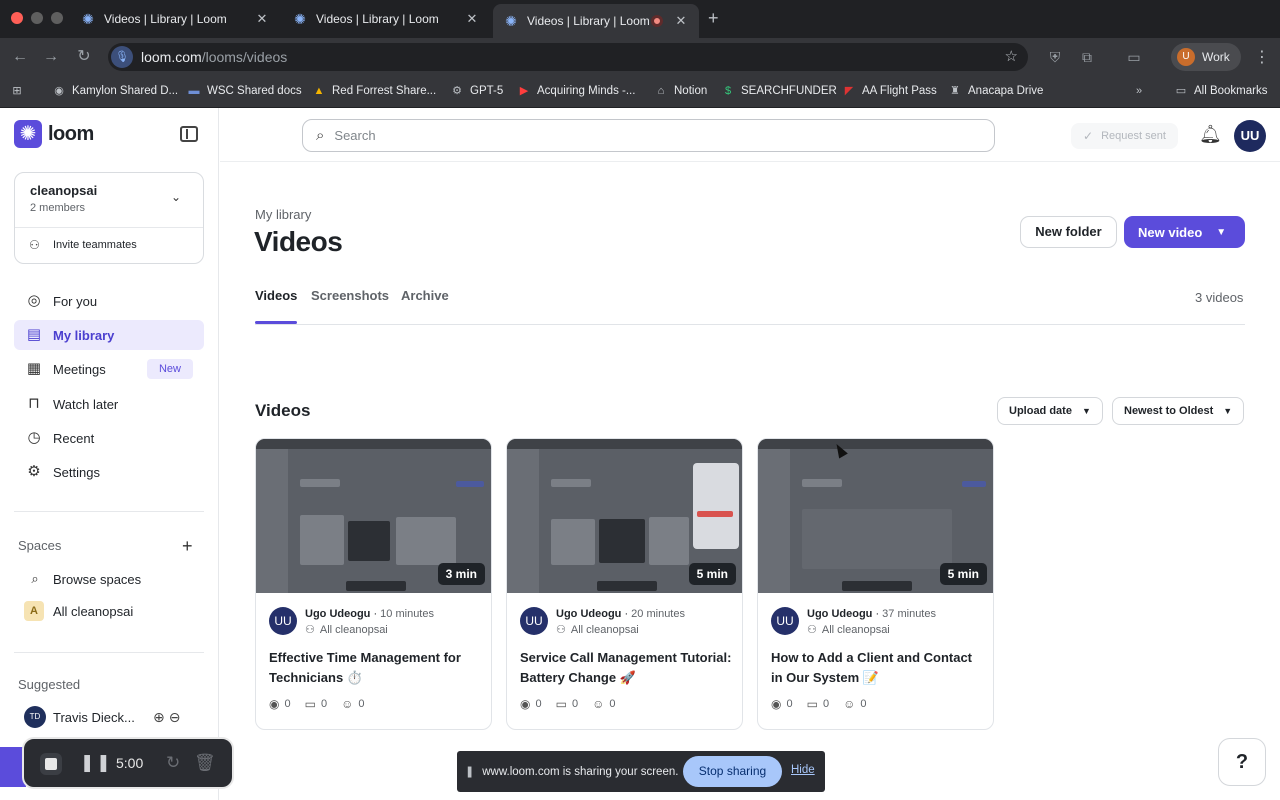  I want to click on search-box: ⌕, so click(648, 135).